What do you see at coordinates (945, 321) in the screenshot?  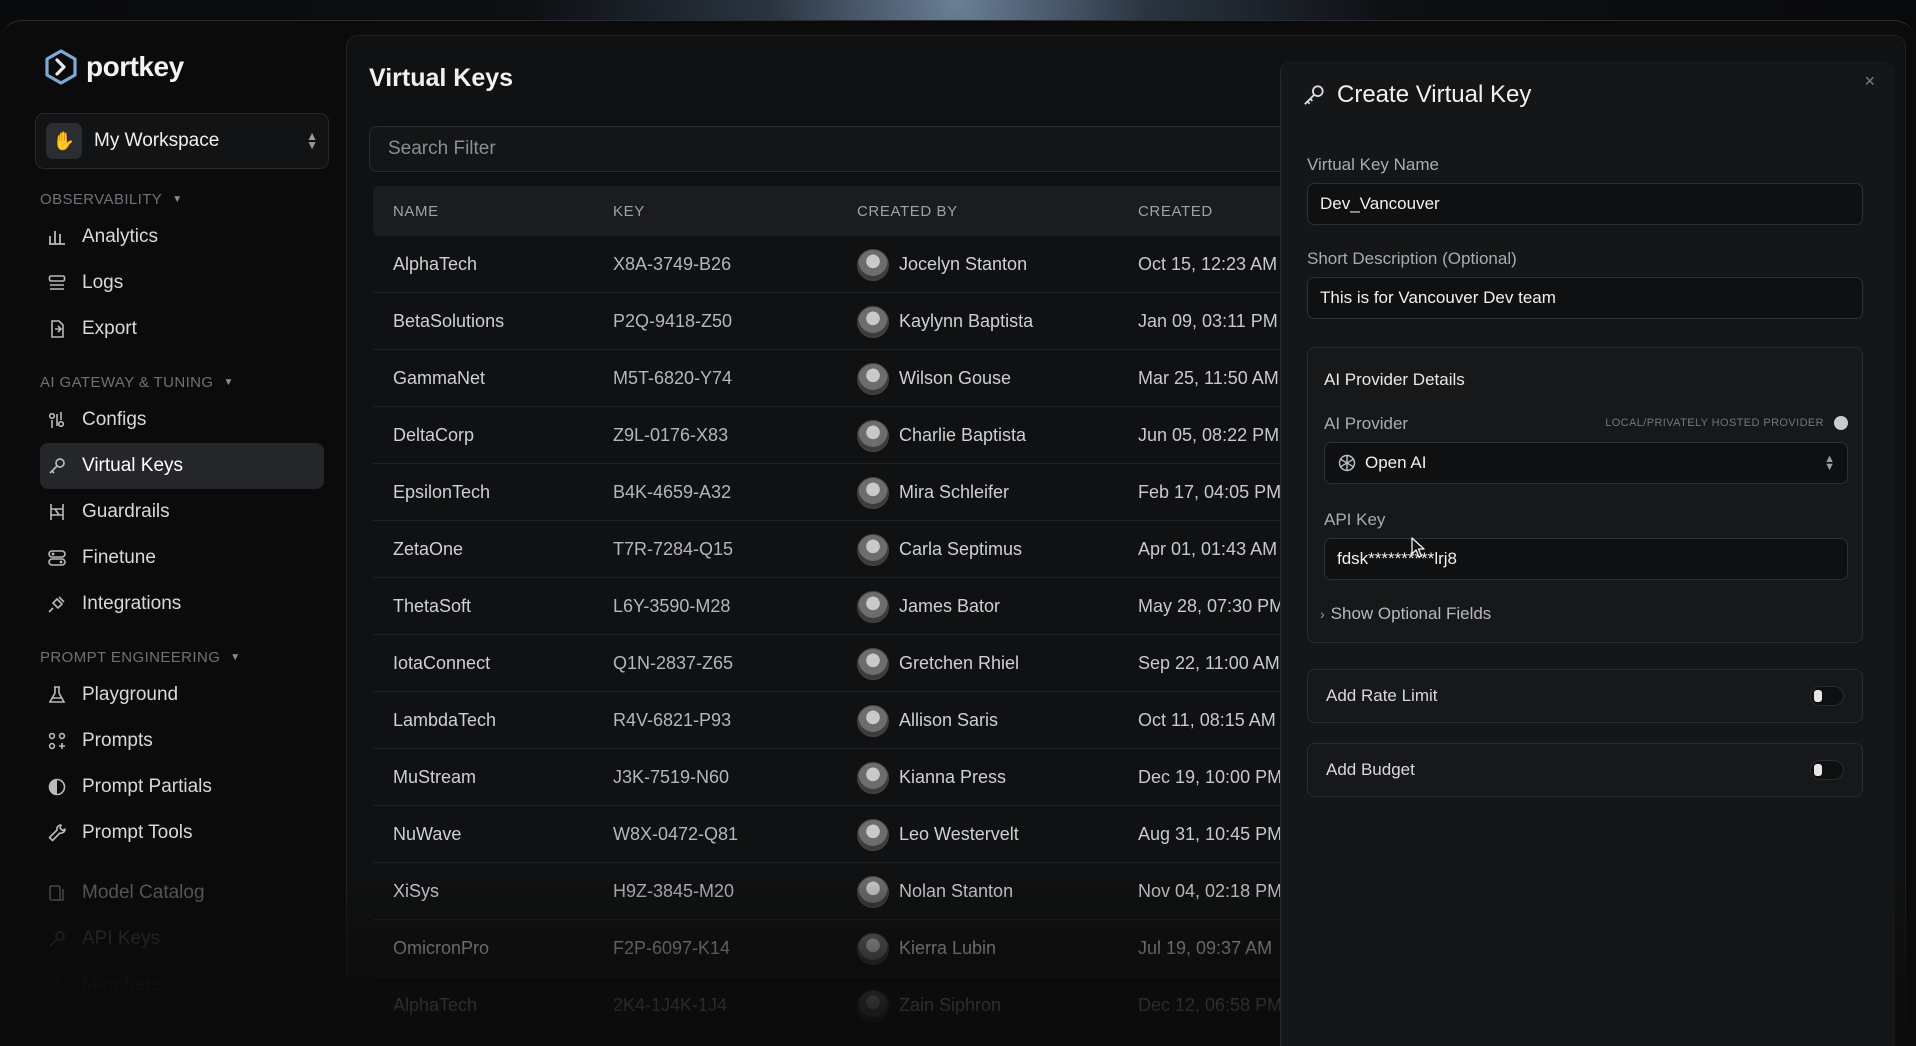 I see `row-created-by: Kaylynn Baptista` at bounding box center [945, 321].